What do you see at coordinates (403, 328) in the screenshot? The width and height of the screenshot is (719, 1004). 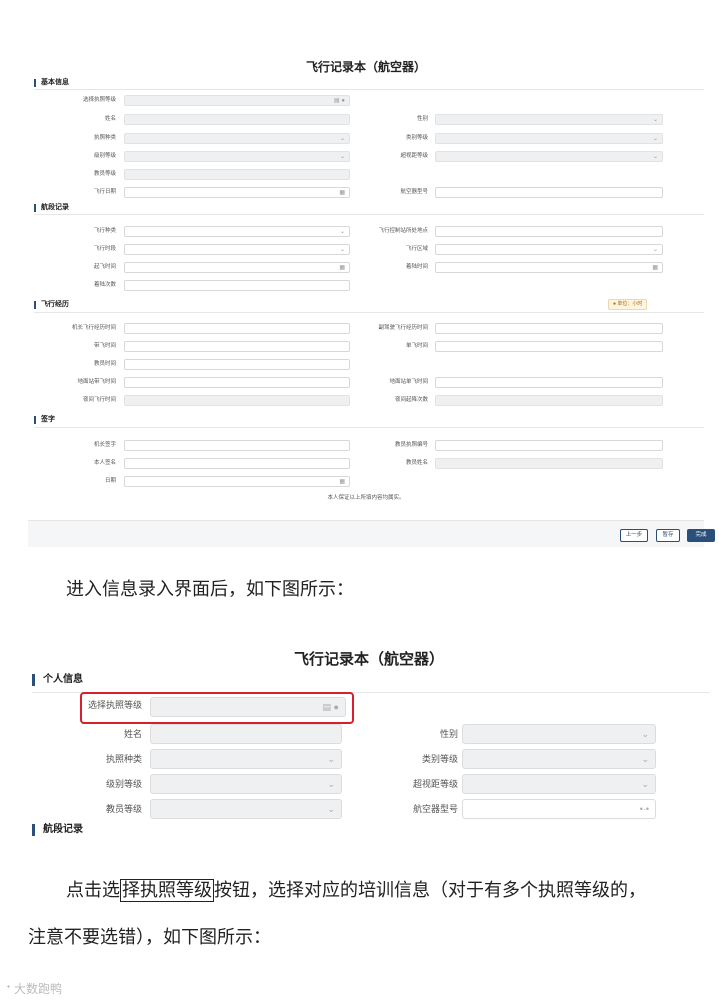 I see `label-copilot-time: 副驾驶飞行经历时间` at bounding box center [403, 328].